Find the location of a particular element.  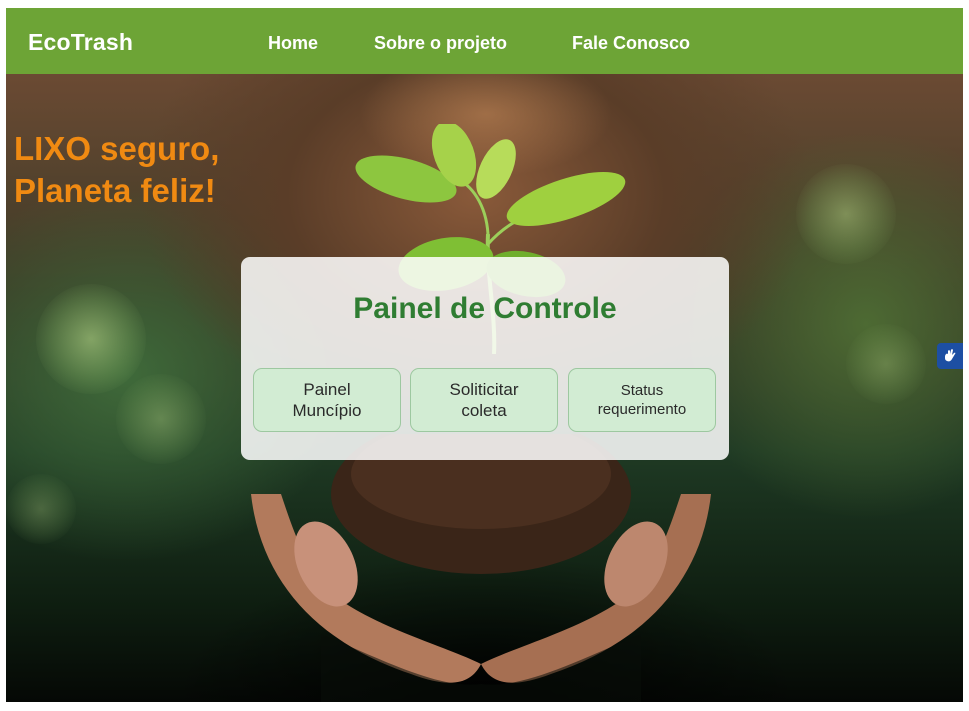

status-requerimento-button: Status requerimento is located at coordinates (642, 400).